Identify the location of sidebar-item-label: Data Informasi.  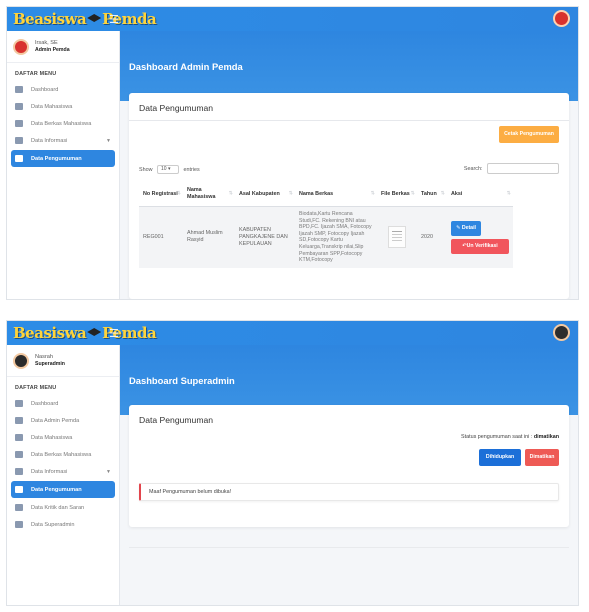
(49, 140).